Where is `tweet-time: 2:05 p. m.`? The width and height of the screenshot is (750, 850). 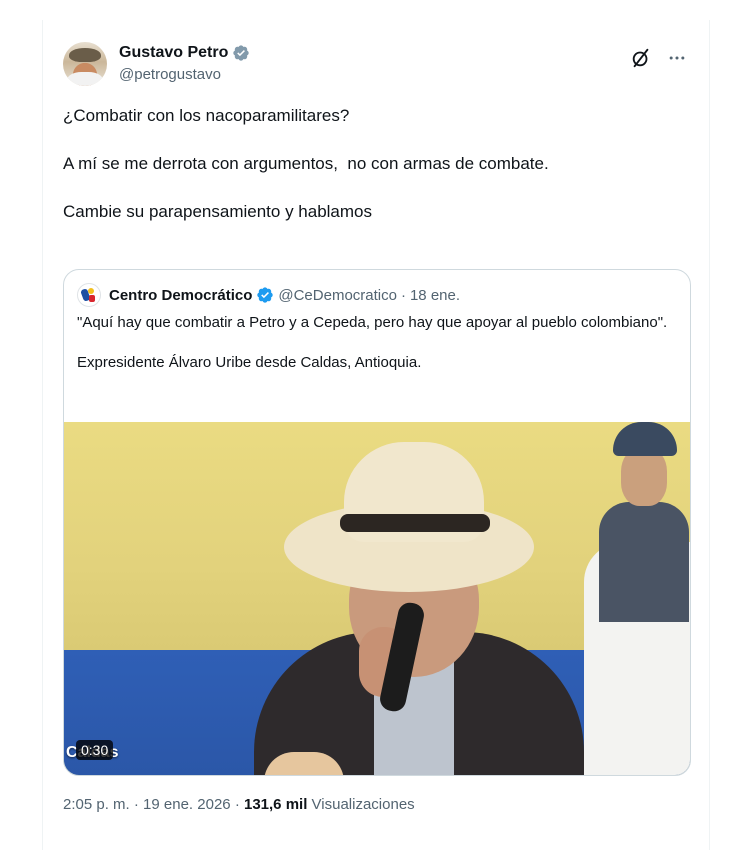 tweet-time: 2:05 p. m. is located at coordinates (96, 804).